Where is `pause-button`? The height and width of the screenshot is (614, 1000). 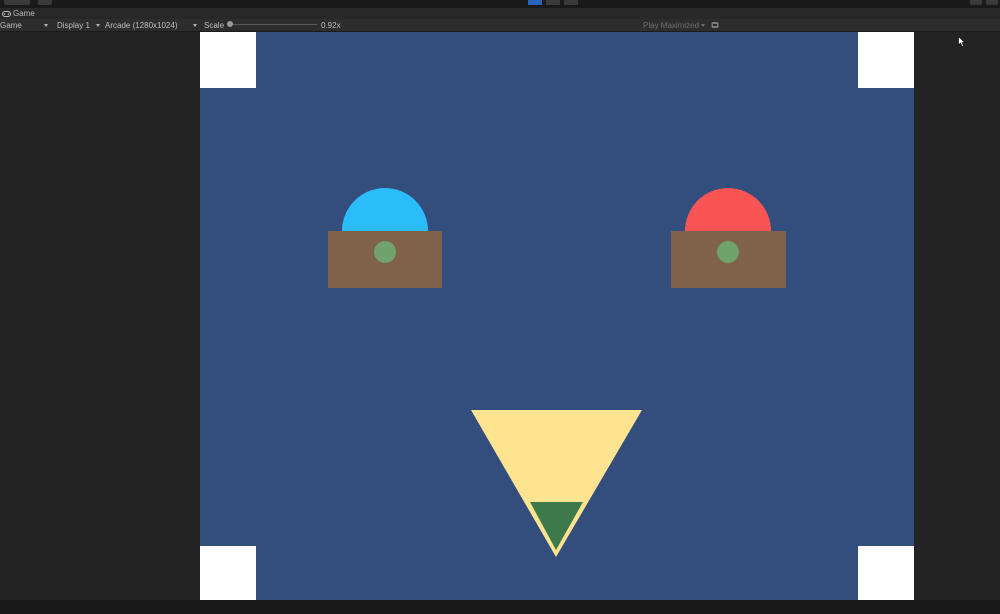 pause-button is located at coordinates (553, 2).